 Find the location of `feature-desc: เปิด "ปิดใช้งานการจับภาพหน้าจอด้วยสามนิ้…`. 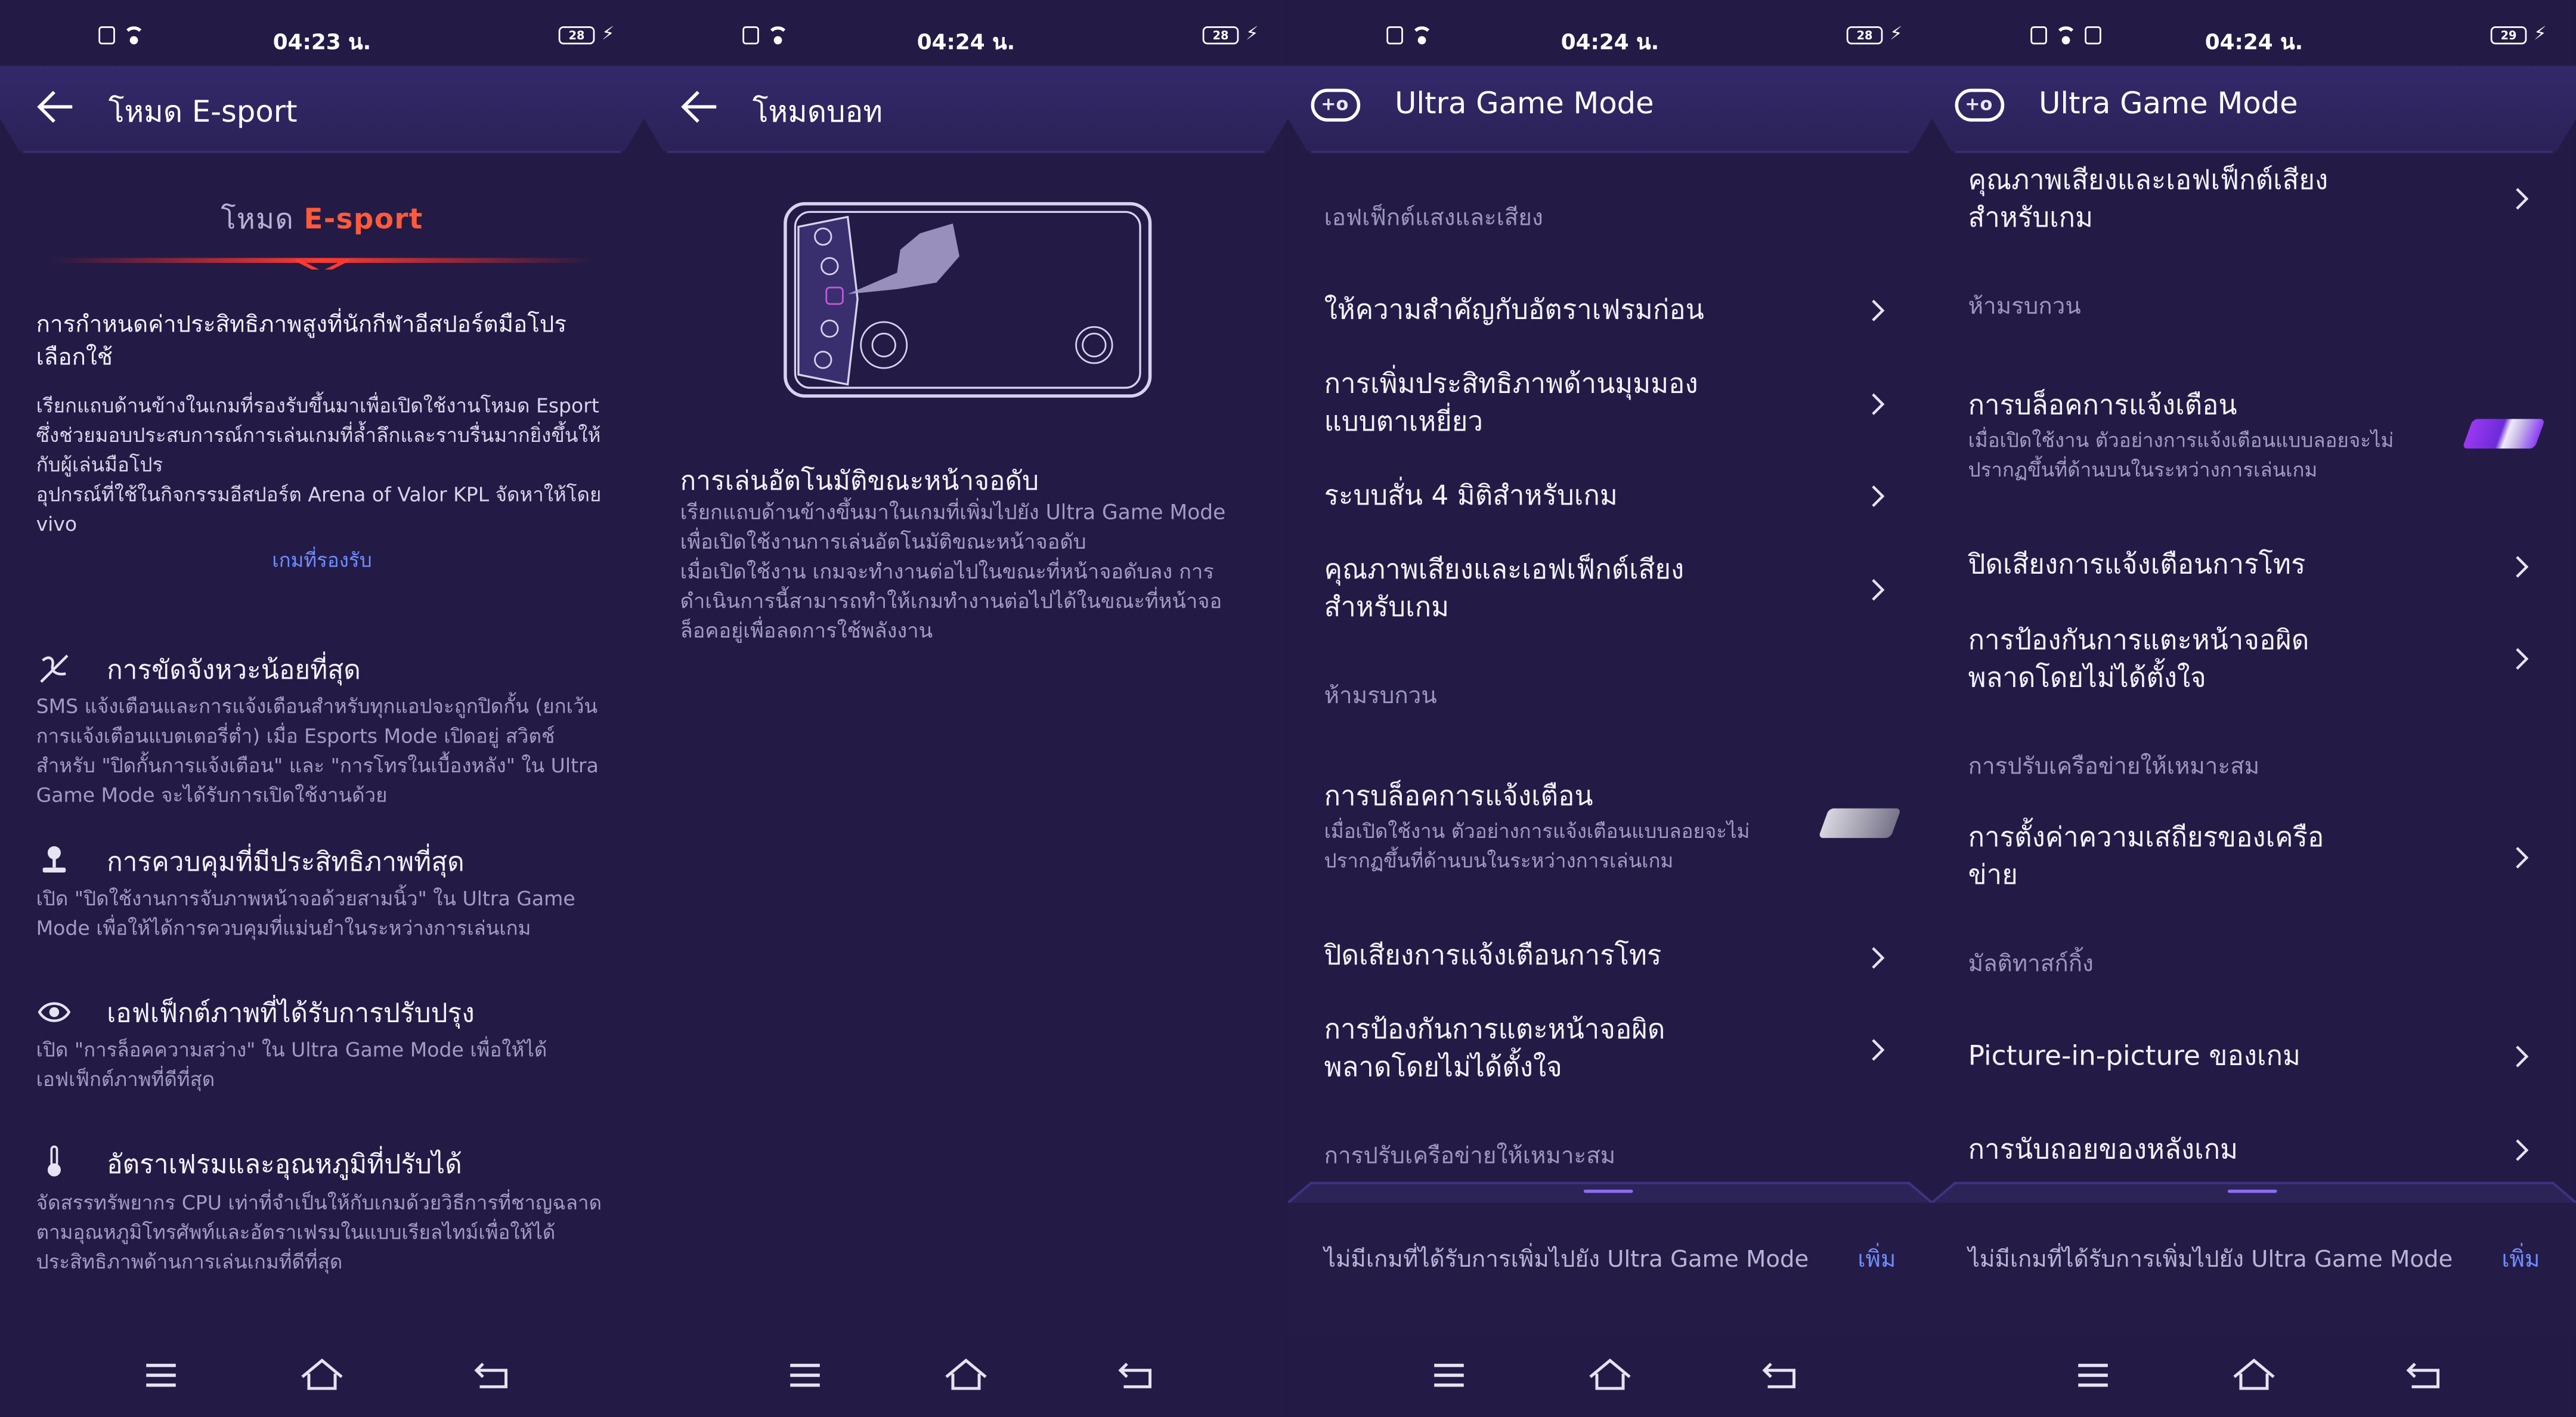

feature-desc: เปิด "ปิดใช้งานการจับภาพหน้าจอด้วยสามนิ้… is located at coordinates (305, 913).